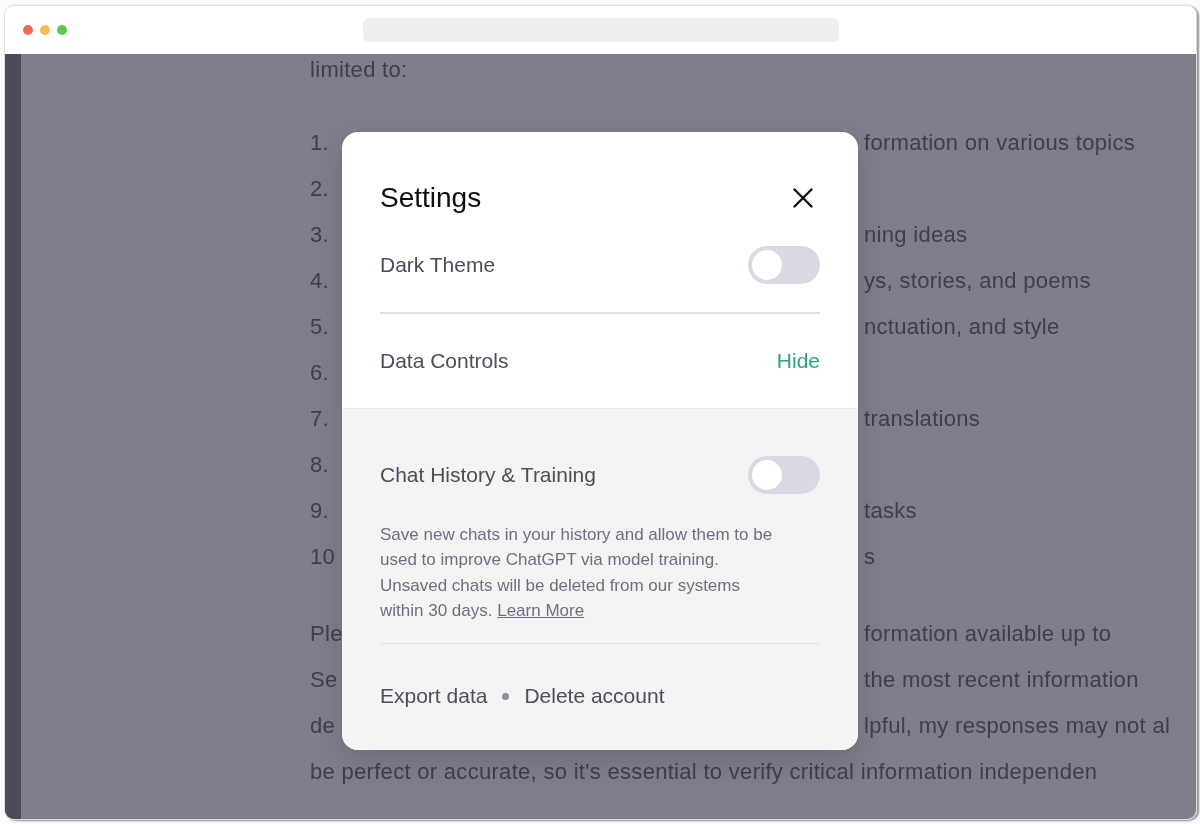  I want to click on chat-text: tasks, so click(890, 511).